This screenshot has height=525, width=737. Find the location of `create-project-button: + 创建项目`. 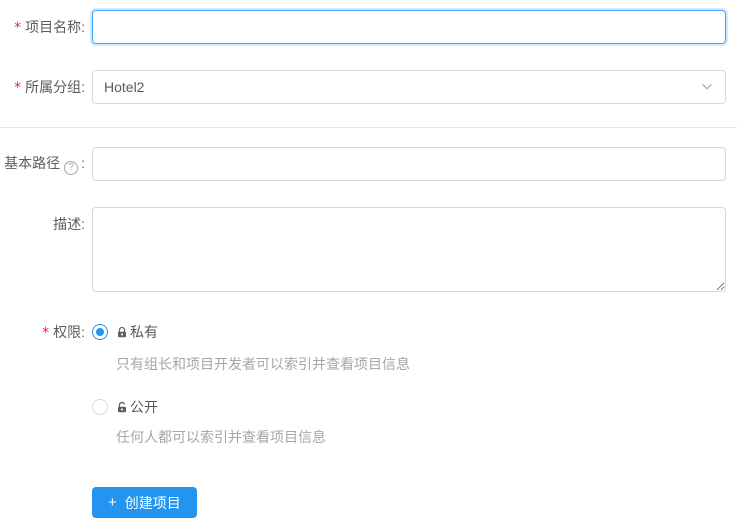

create-project-button: + 创建项目 is located at coordinates (144, 502).